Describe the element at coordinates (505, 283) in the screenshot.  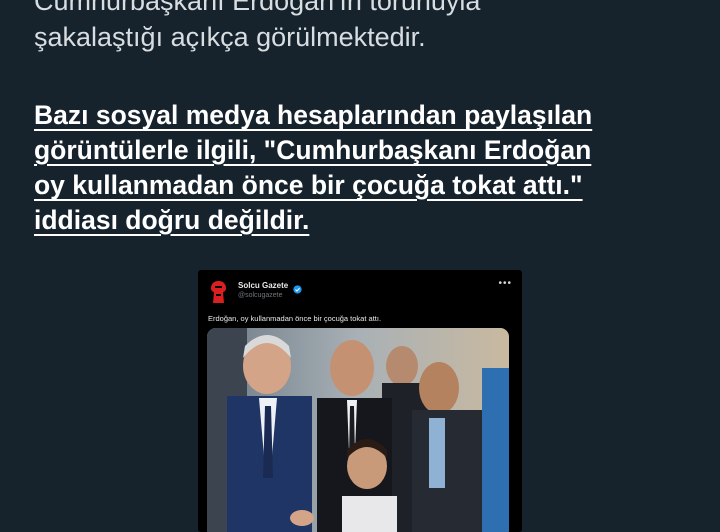
I see `ellipsis-icon: •••` at that location.